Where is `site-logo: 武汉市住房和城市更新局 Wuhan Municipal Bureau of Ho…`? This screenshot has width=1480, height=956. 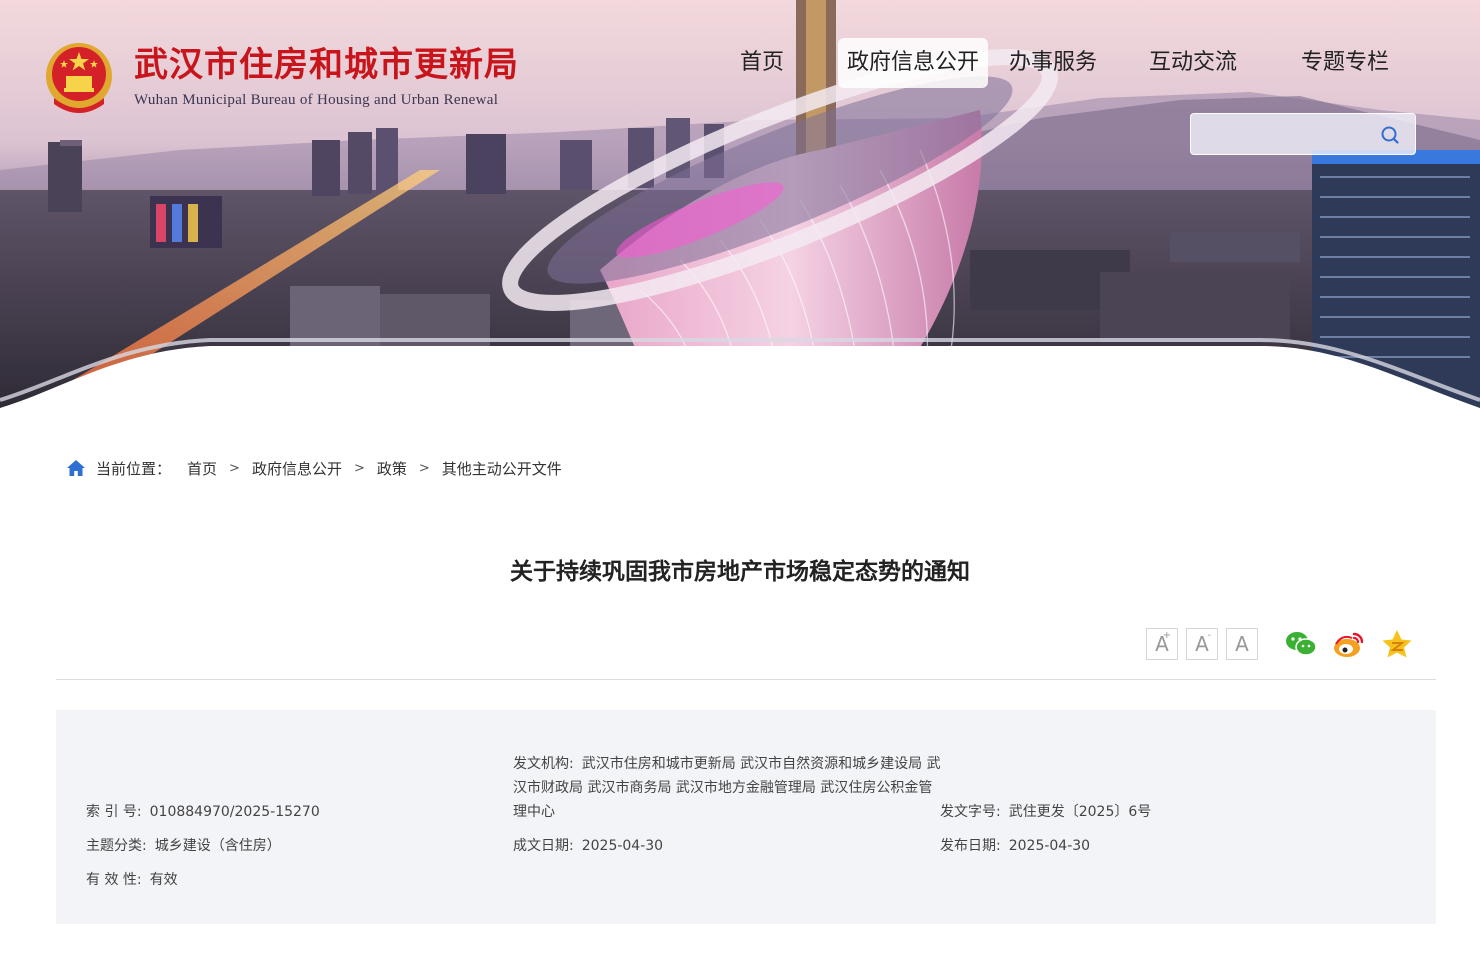
site-logo: 武汉市住房和城市更新局 Wuhan Municipal Bureau of Ho… is located at coordinates (281, 78).